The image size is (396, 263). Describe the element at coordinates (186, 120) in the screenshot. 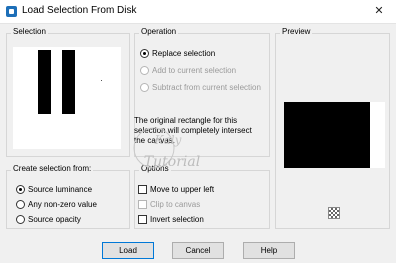

I see `info-line-1: The original rectangle for this` at that location.